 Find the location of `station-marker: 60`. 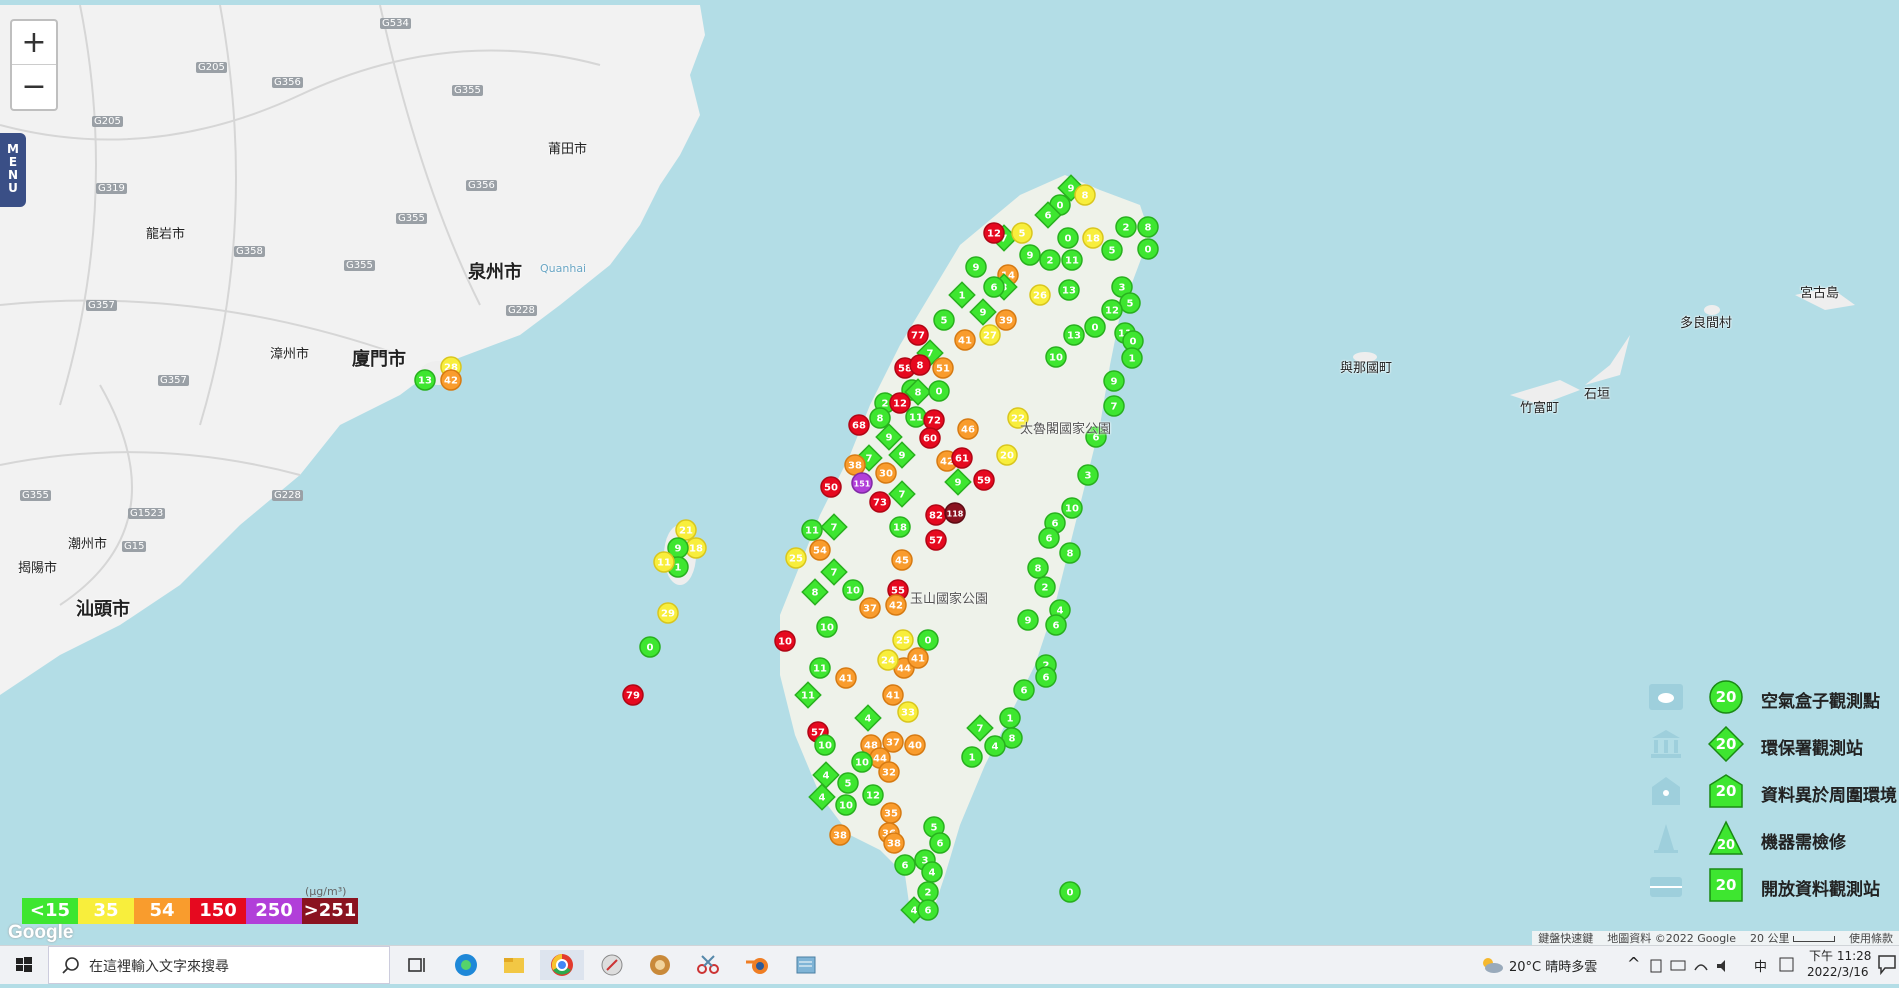

station-marker: 60 is located at coordinates (930, 438).